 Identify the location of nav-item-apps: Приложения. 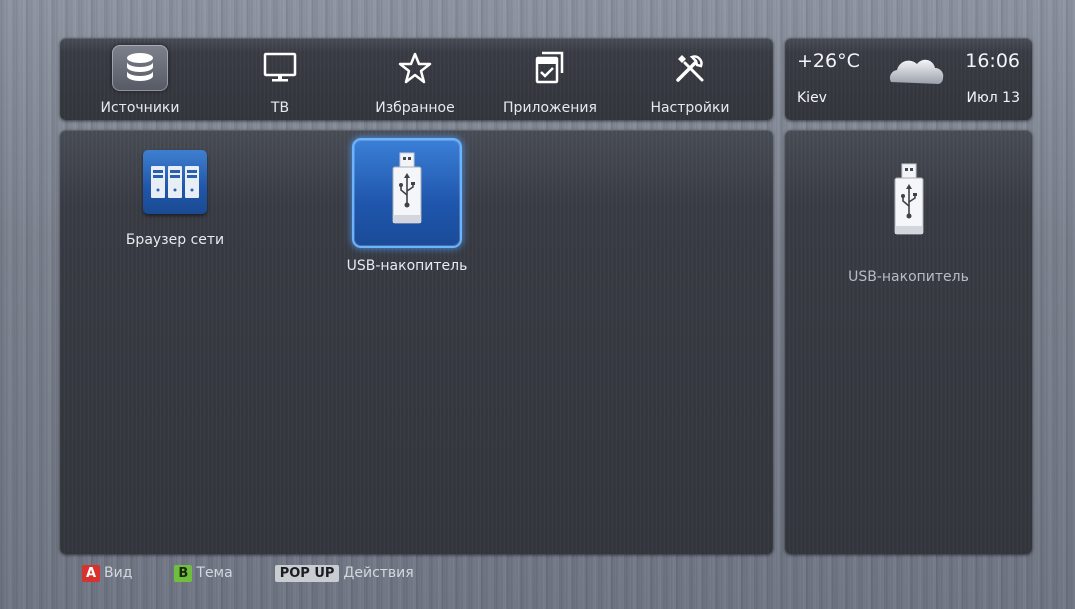
(550, 79).